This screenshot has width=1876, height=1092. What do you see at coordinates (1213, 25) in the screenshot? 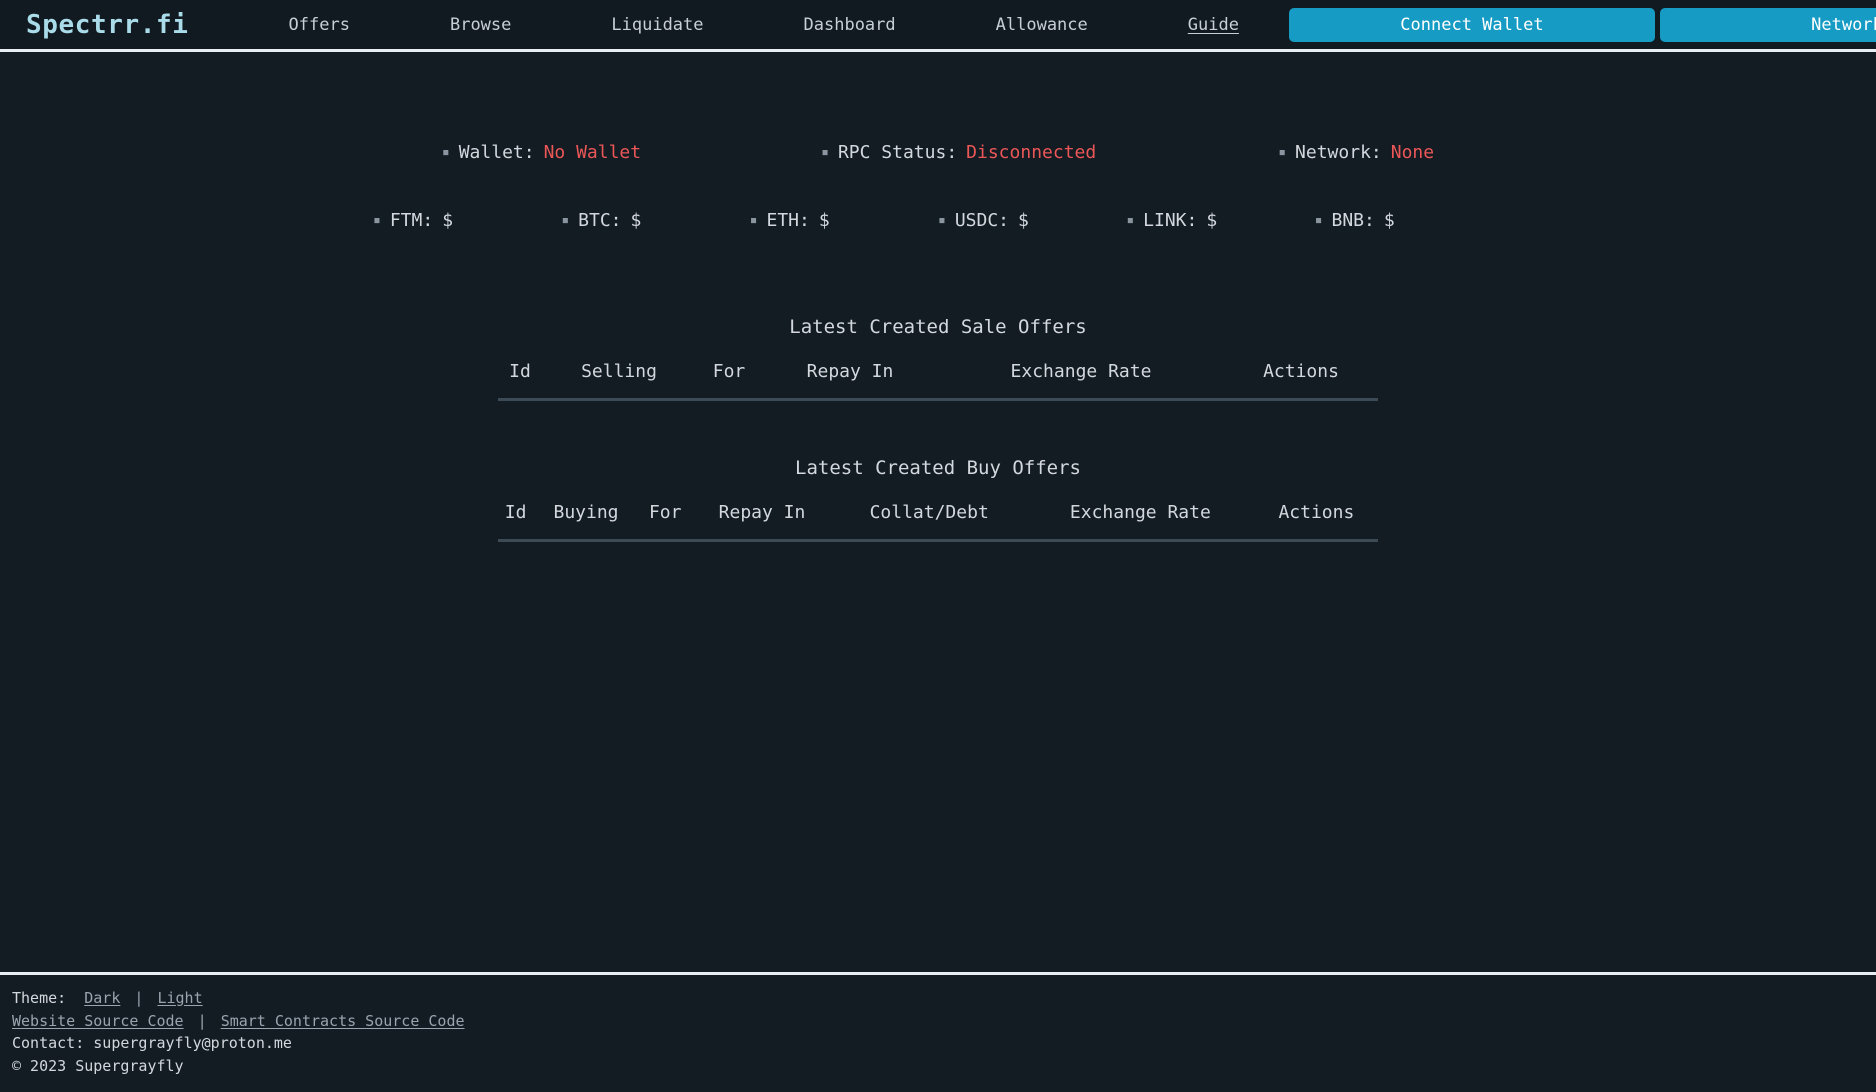
I see `nav-link-guide: Guide` at bounding box center [1213, 25].